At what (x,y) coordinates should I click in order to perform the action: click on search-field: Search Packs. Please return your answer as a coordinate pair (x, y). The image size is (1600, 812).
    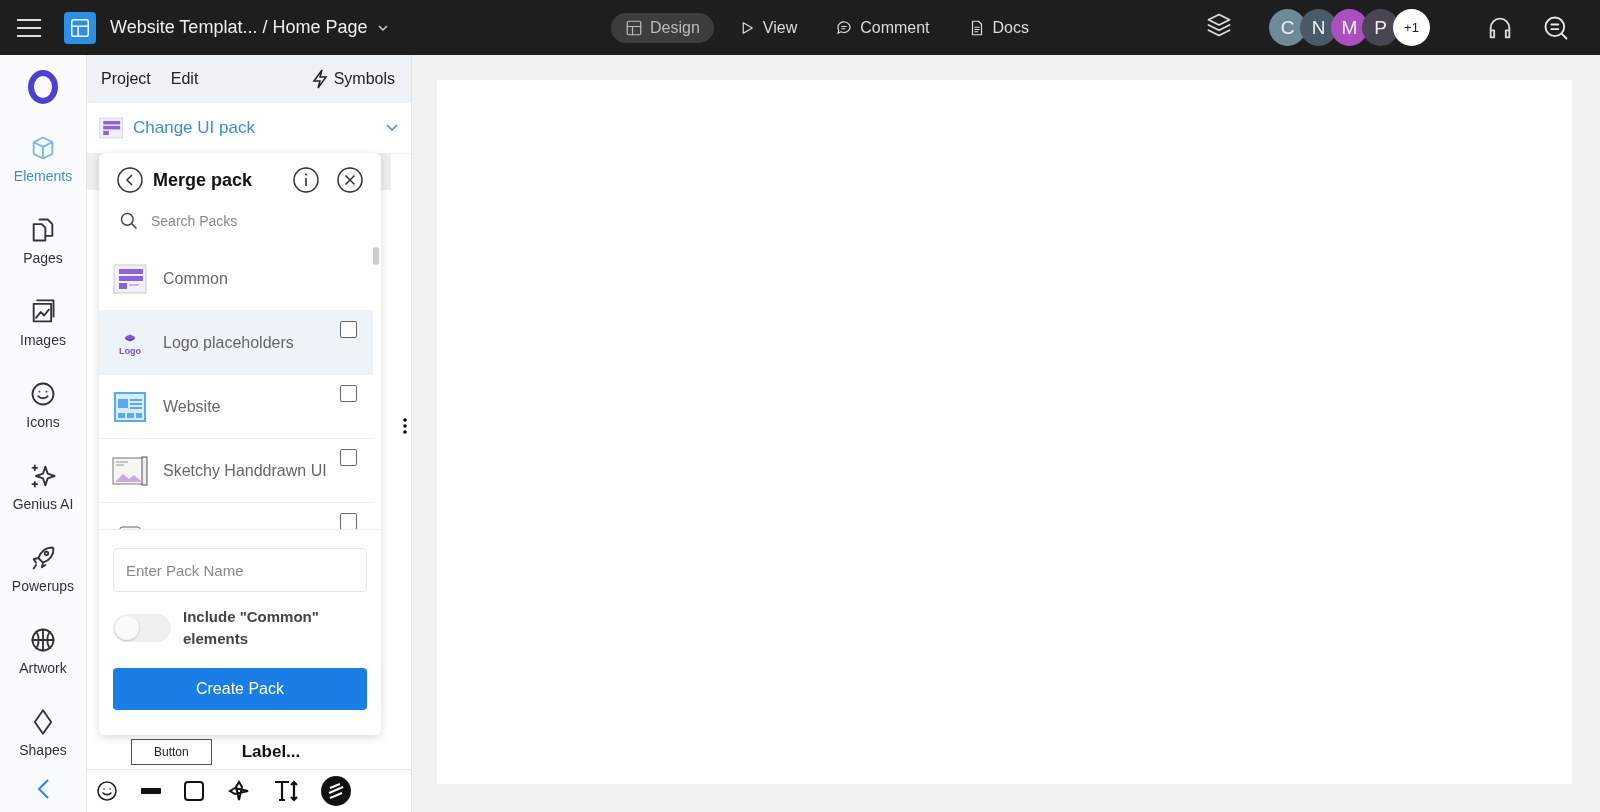
    Looking at the image, I should click on (251, 221).